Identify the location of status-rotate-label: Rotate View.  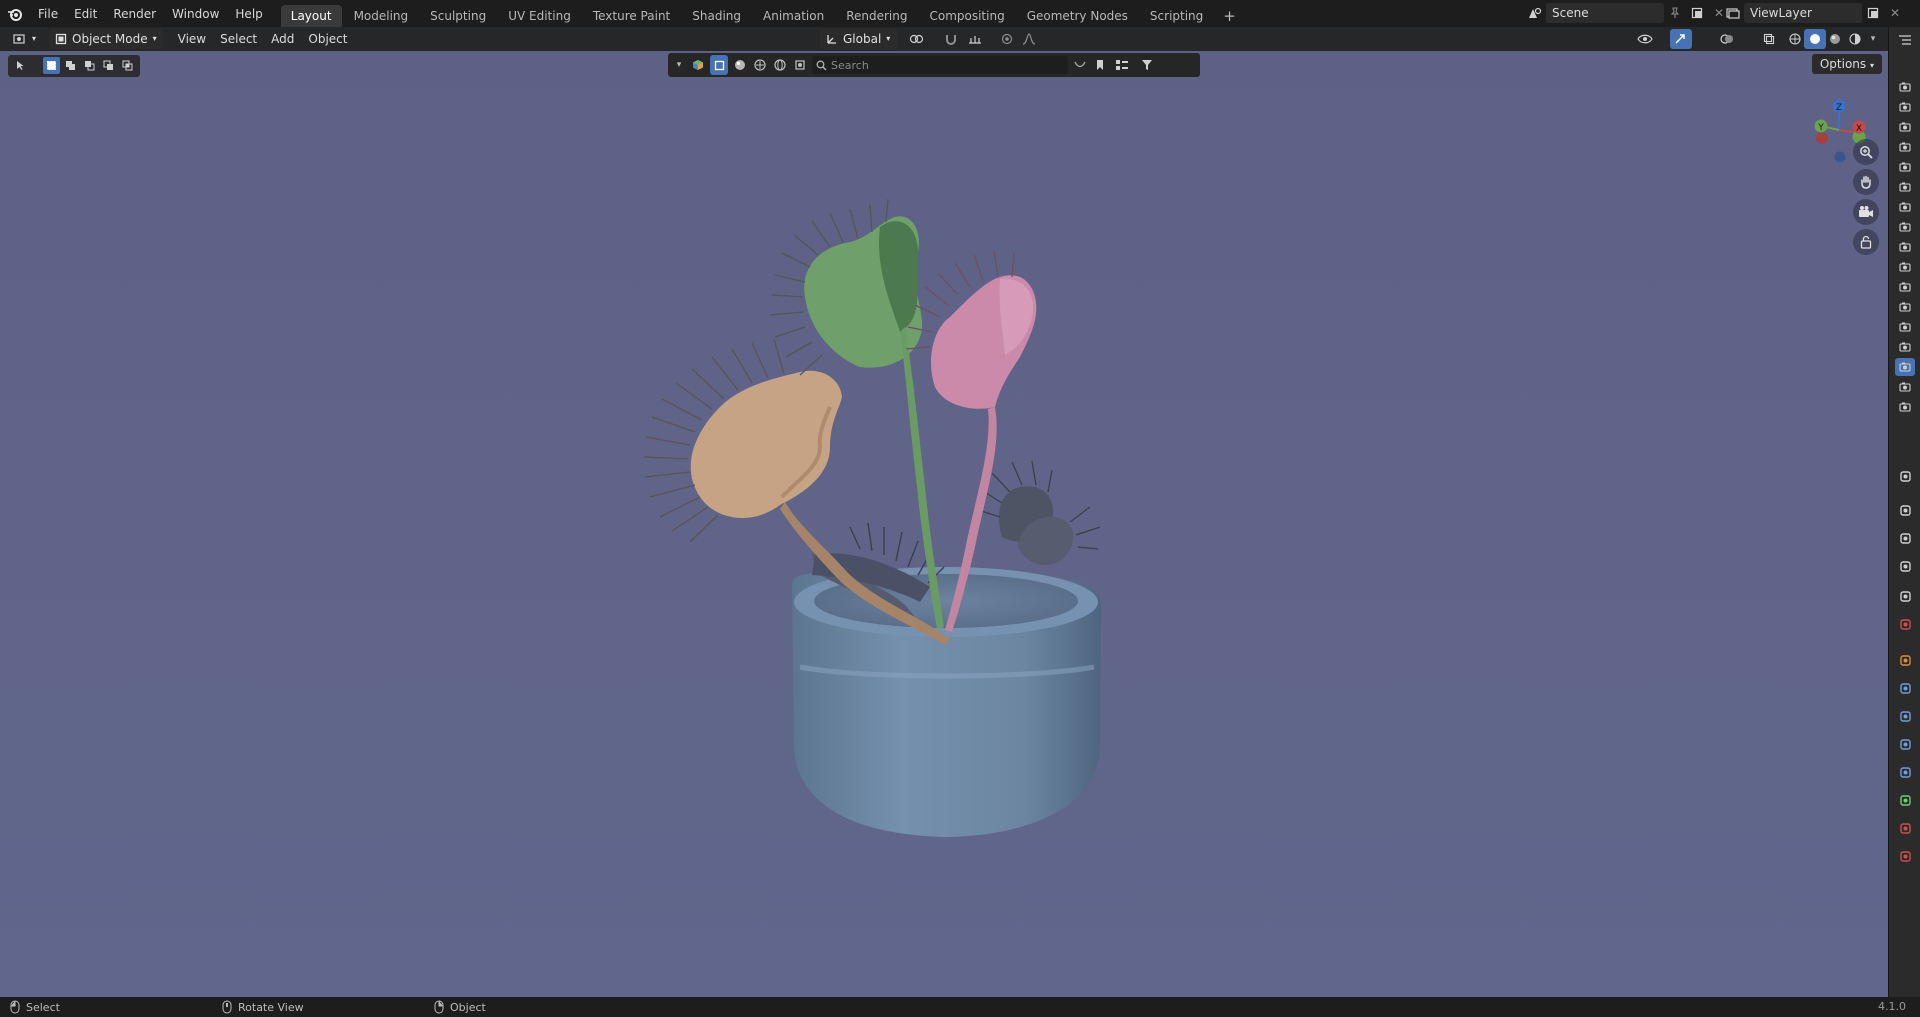
(271, 1007).